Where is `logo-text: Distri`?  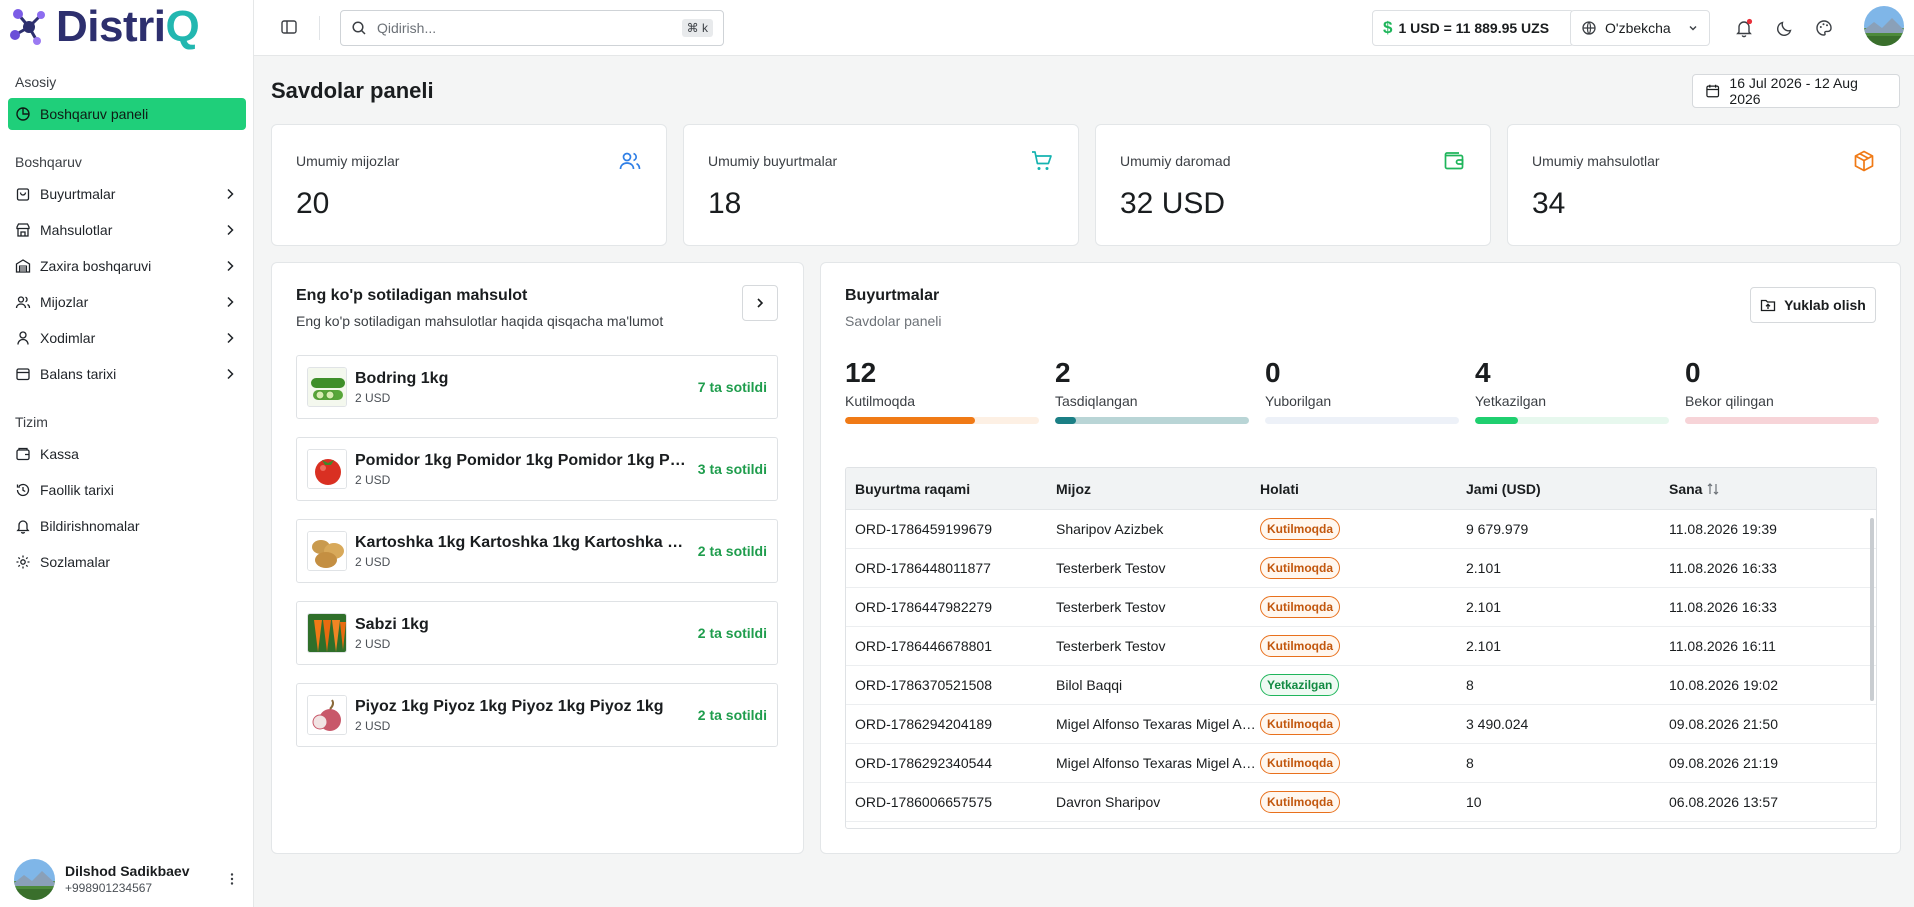 logo-text: Distri is located at coordinates (111, 26).